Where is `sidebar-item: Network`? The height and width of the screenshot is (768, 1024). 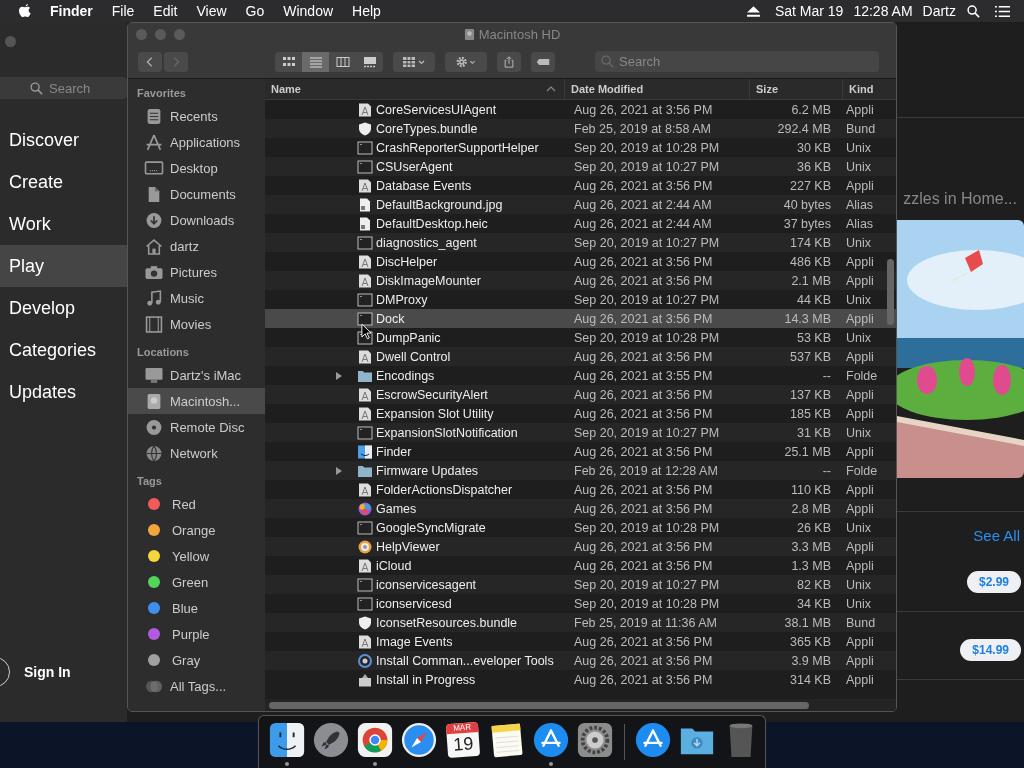
sidebar-item: Network is located at coordinates (196, 453).